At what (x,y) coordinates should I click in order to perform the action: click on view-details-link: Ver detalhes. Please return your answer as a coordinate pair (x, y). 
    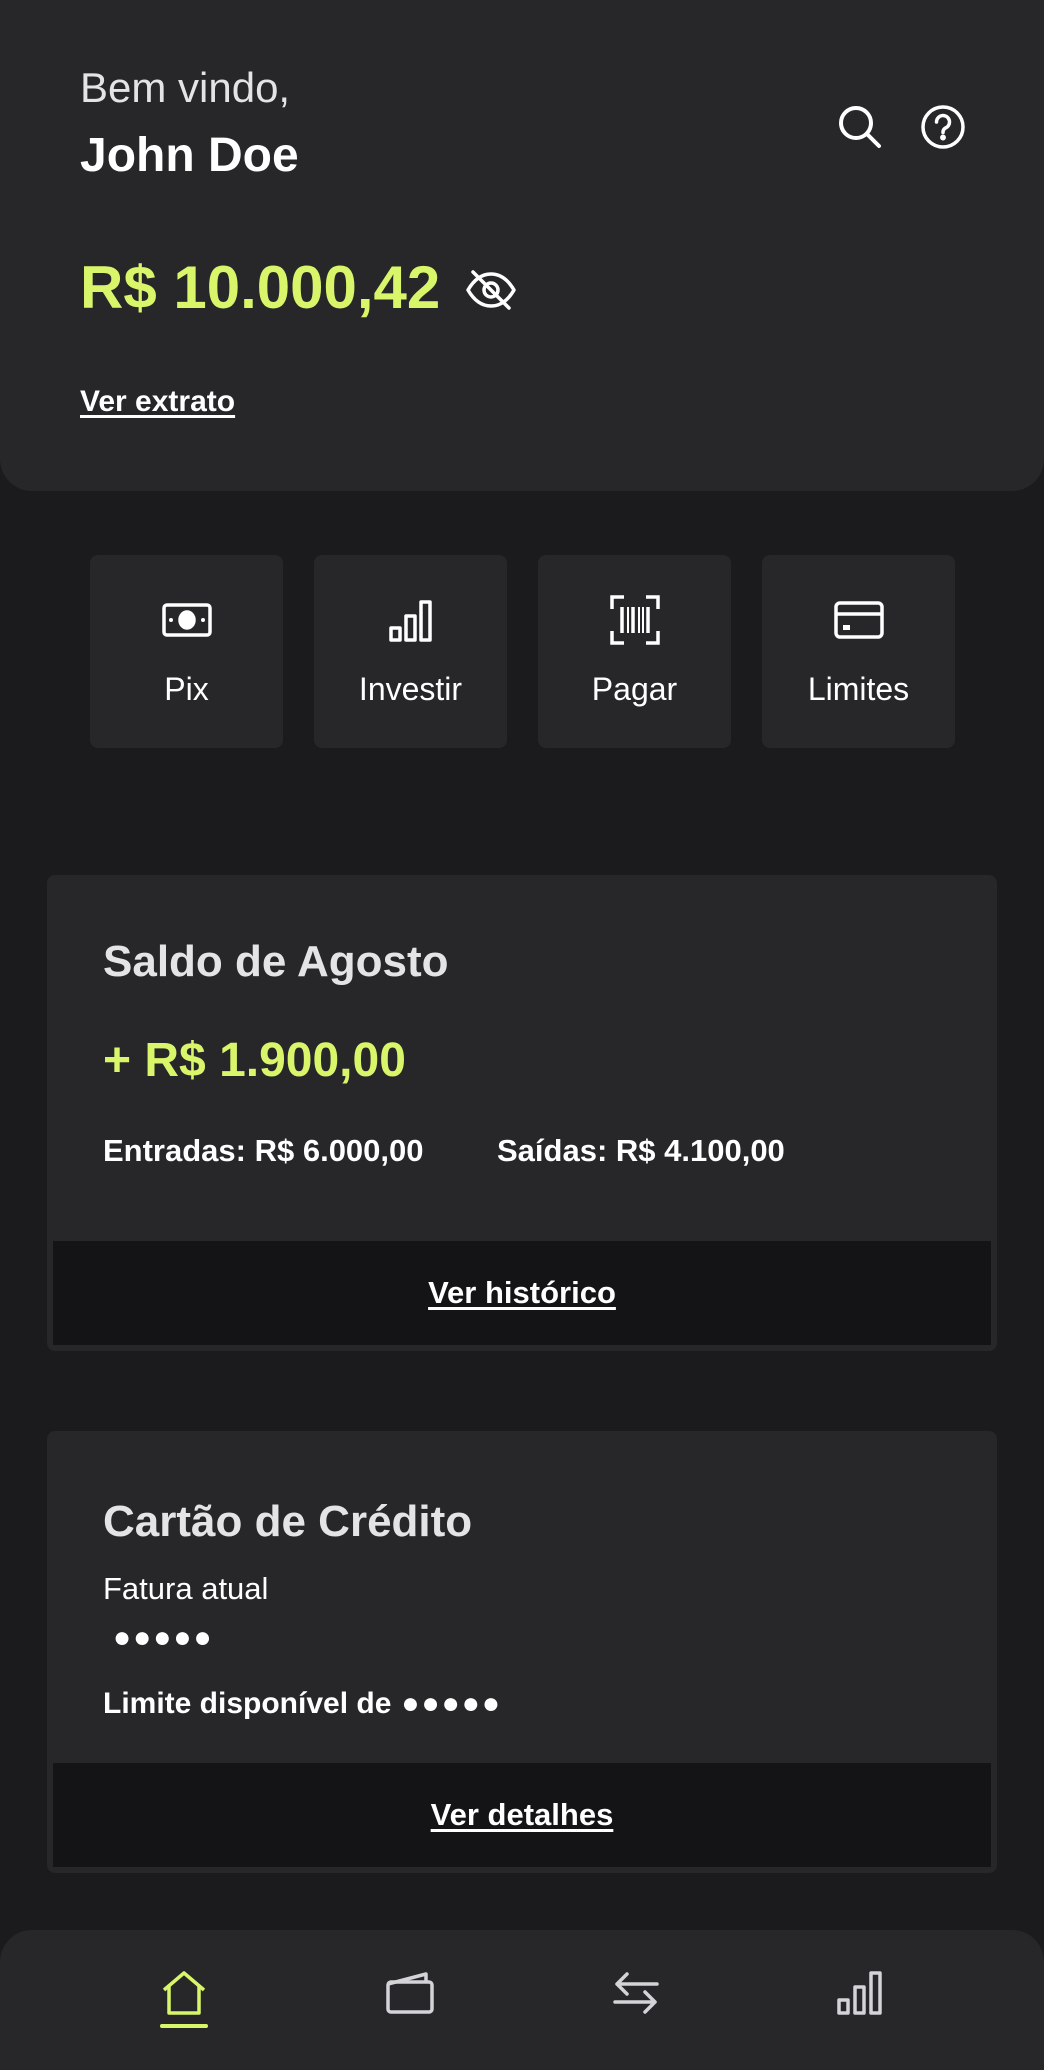
    Looking at the image, I should click on (522, 1815).